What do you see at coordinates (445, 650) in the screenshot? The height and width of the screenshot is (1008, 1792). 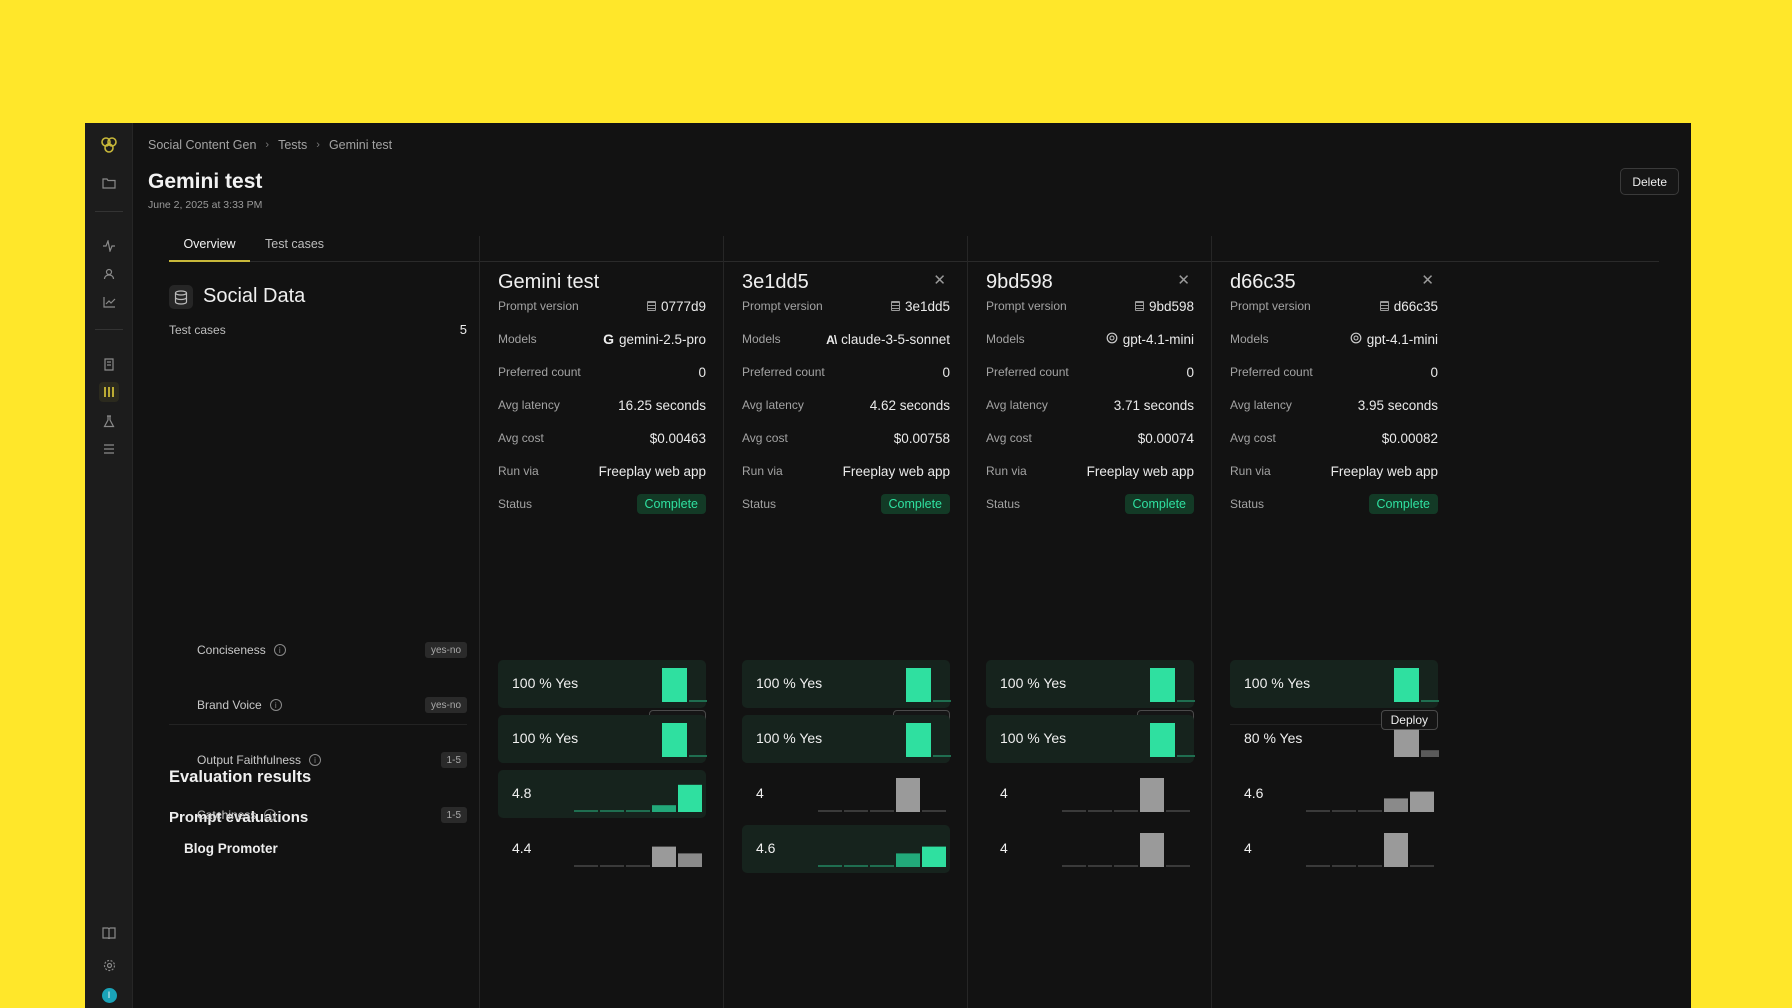 I see `eval-type-badge: yes-no` at bounding box center [445, 650].